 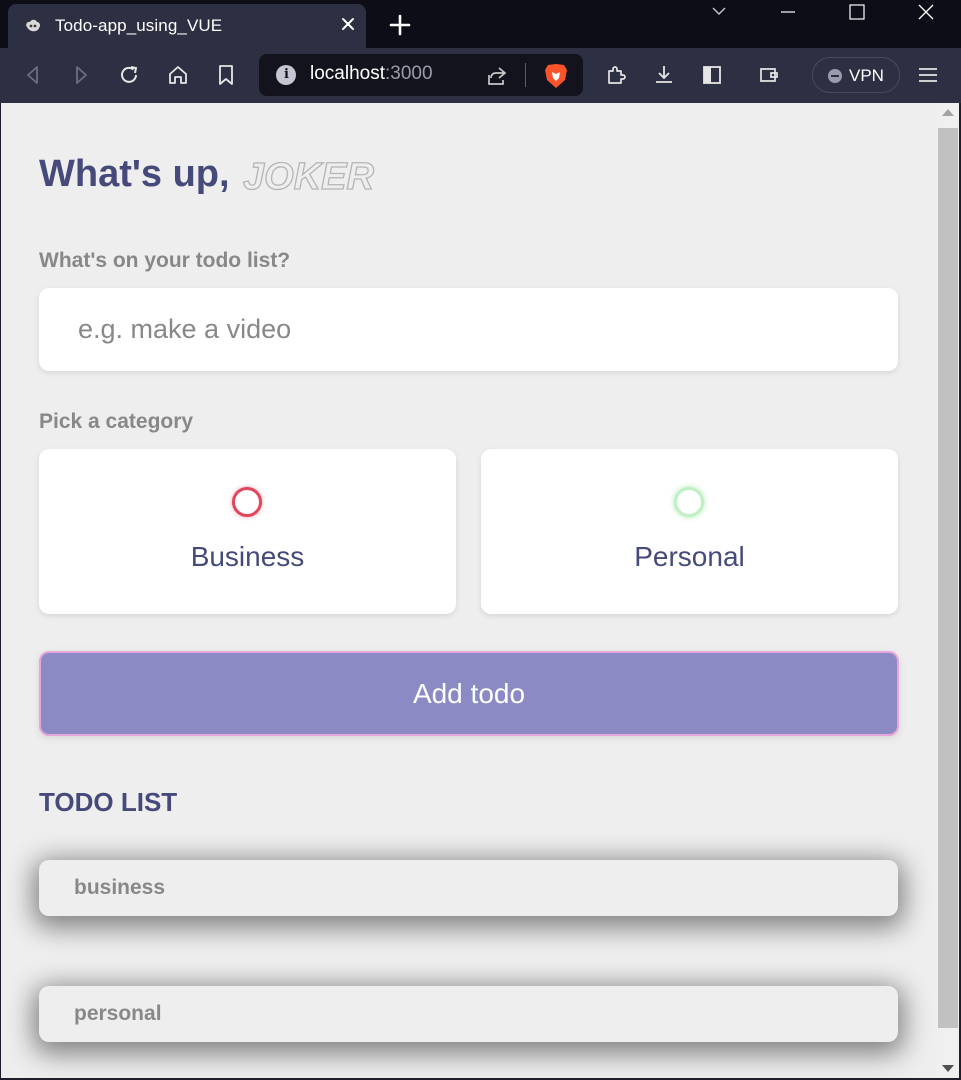 I want to click on app-favicon-icon, so click(x=33, y=25).